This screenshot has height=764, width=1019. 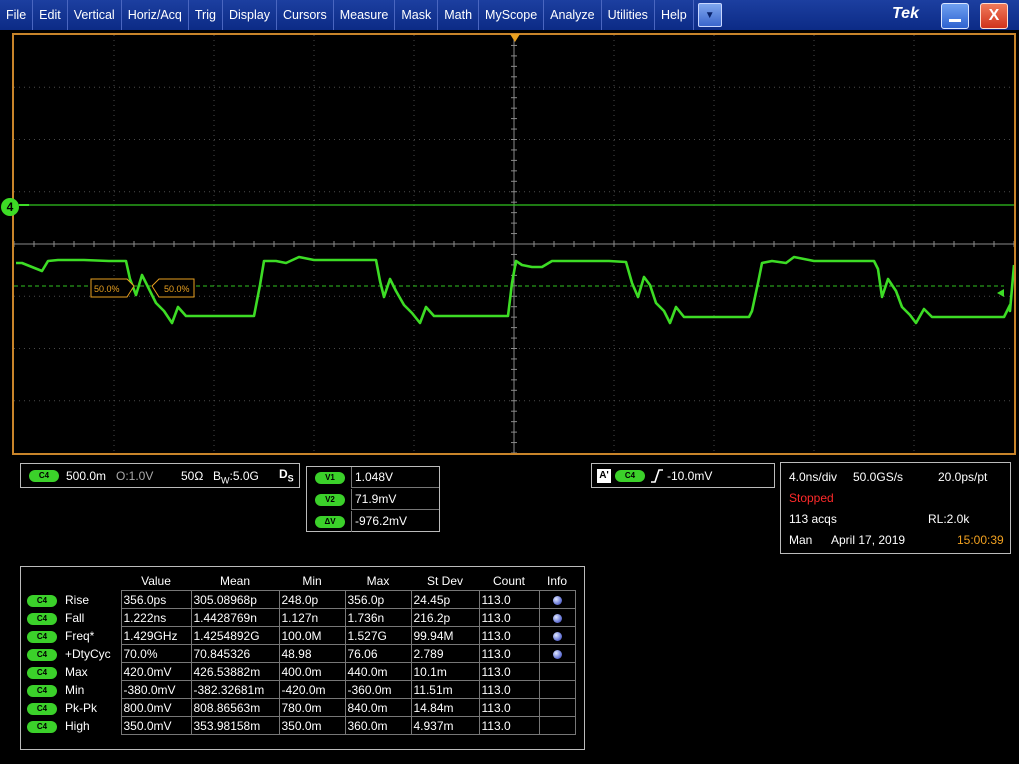 I want to click on column-header-st-dev: St Dev, so click(x=444, y=580).